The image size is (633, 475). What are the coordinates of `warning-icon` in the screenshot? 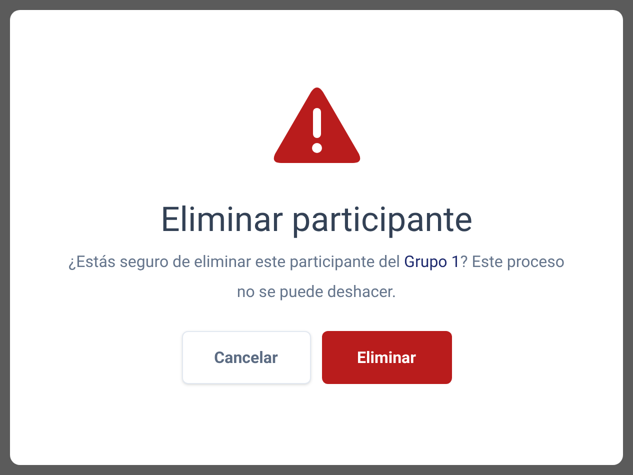 It's located at (316, 125).